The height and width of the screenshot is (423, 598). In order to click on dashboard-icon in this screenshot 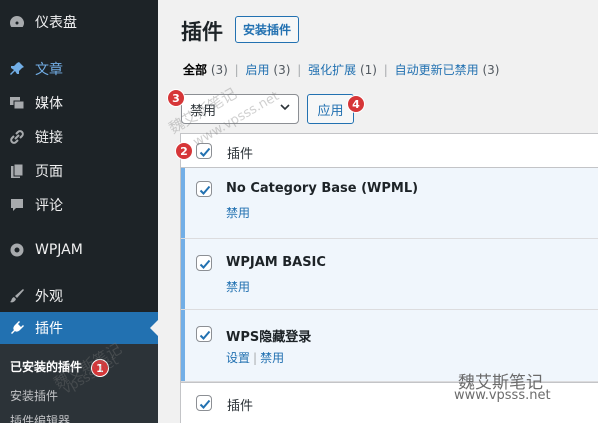, I will do `click(17, 22)`.